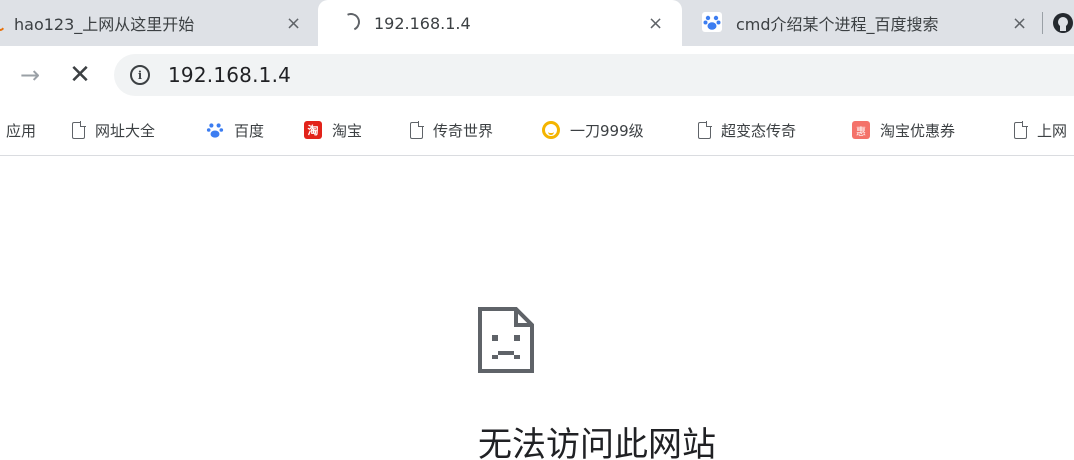 The height and width of the screenshot is (460, 1074). I want to click on bookmark-legend-world: 传奇世界, so click(450, 130).